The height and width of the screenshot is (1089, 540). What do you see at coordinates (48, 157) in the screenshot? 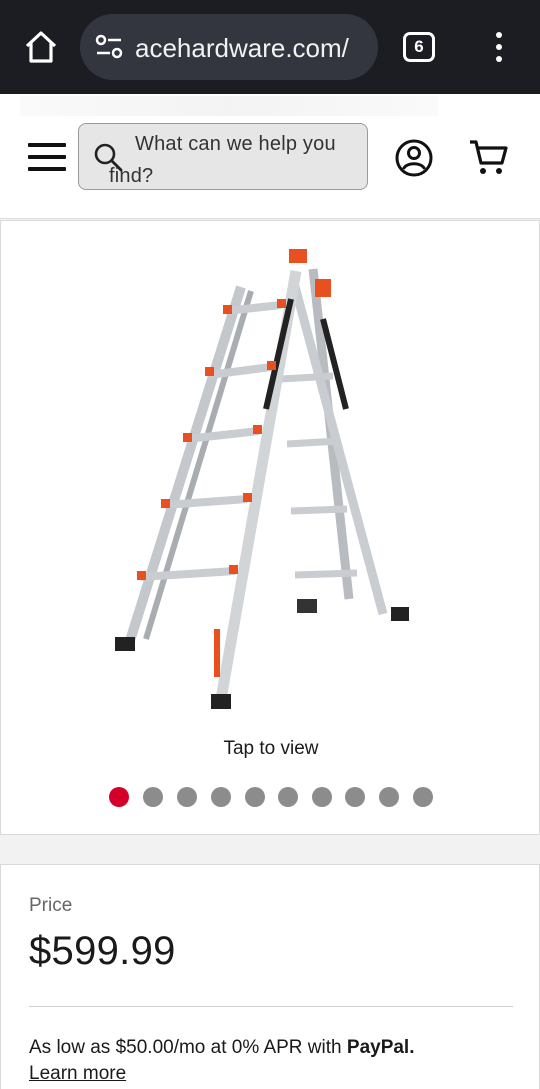
I see `hamburger-icon` at bounding box center [48, 157].